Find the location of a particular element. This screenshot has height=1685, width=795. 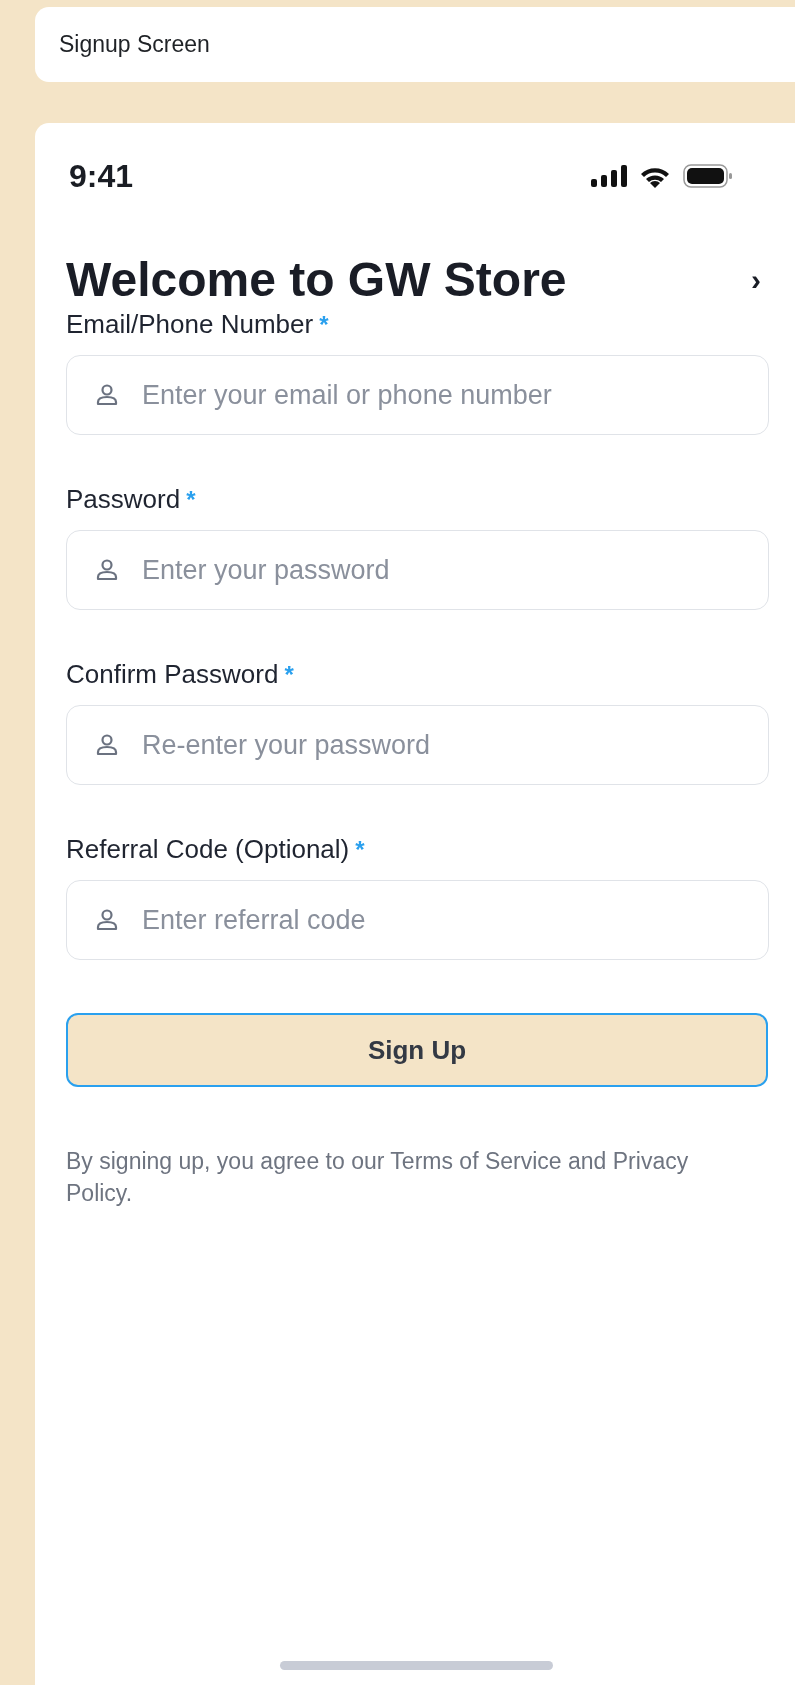

input-field: Enter your email or phone number is located at coordinates (417, 395).